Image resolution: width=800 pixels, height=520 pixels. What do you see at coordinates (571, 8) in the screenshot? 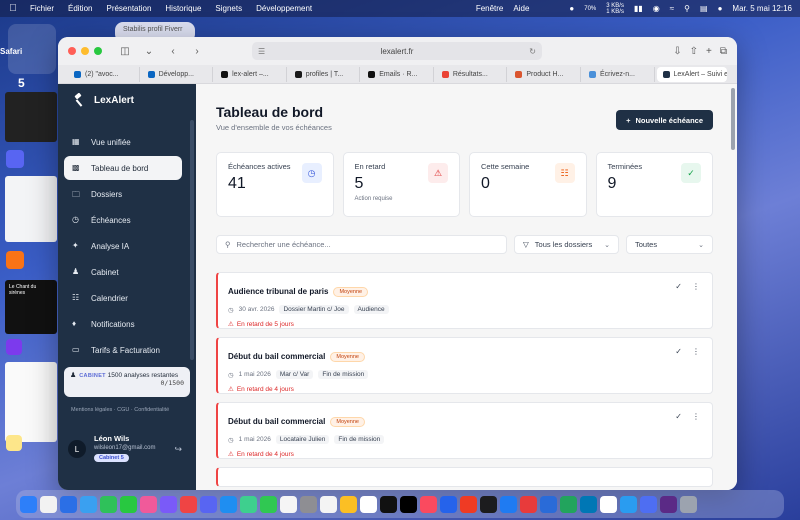
I see `app-menu-icon: ●` at bounding box center [571, 8].